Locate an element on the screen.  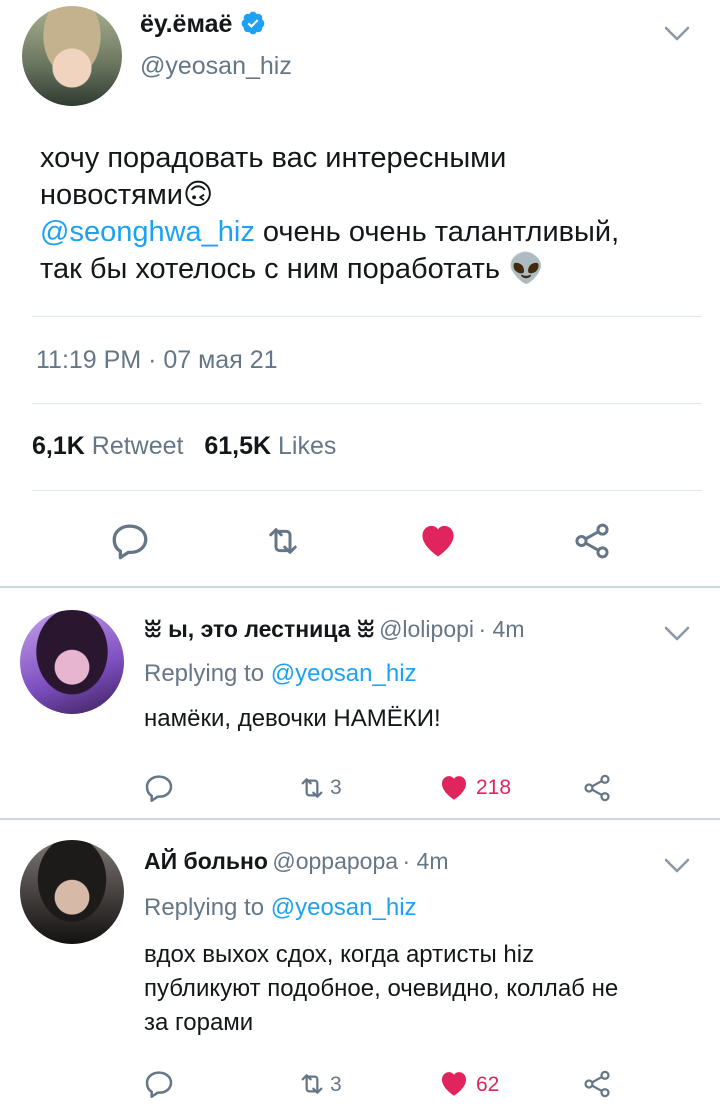
like-count: 218 is located at coordinates (494, 787).